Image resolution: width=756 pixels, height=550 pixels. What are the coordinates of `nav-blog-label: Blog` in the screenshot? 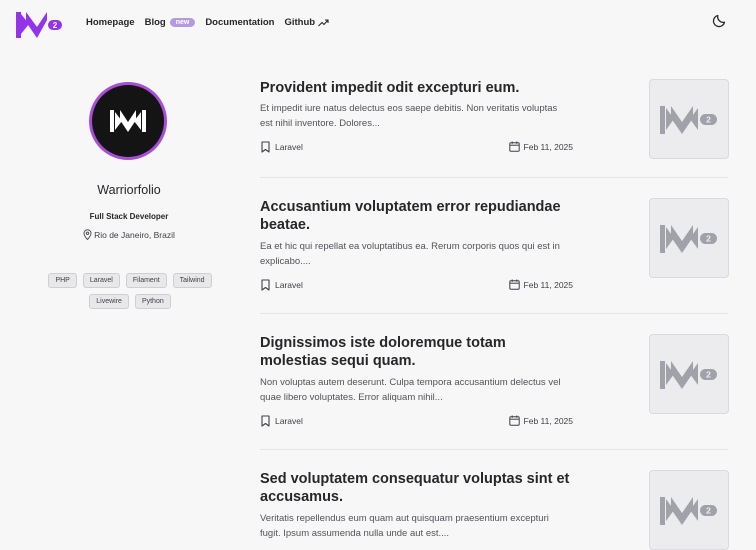 It's located at (155, 22).